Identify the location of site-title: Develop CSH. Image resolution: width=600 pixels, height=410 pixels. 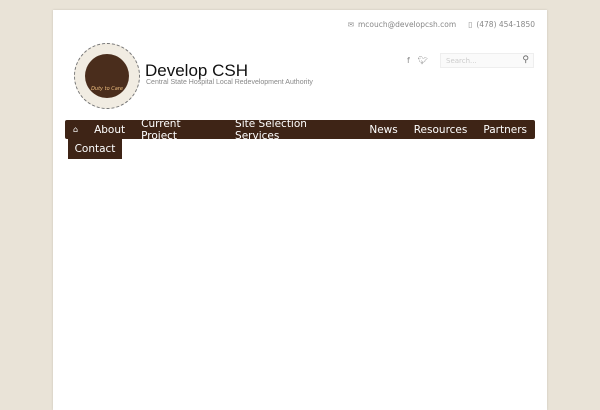
(196, 71).